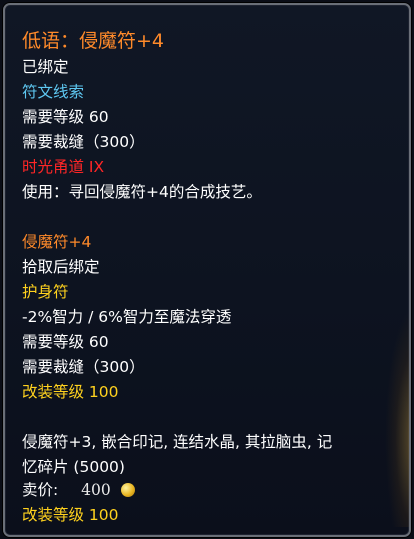  I want to click on recipe-upgrade-level: 改装等级 100, so click(70, 392).